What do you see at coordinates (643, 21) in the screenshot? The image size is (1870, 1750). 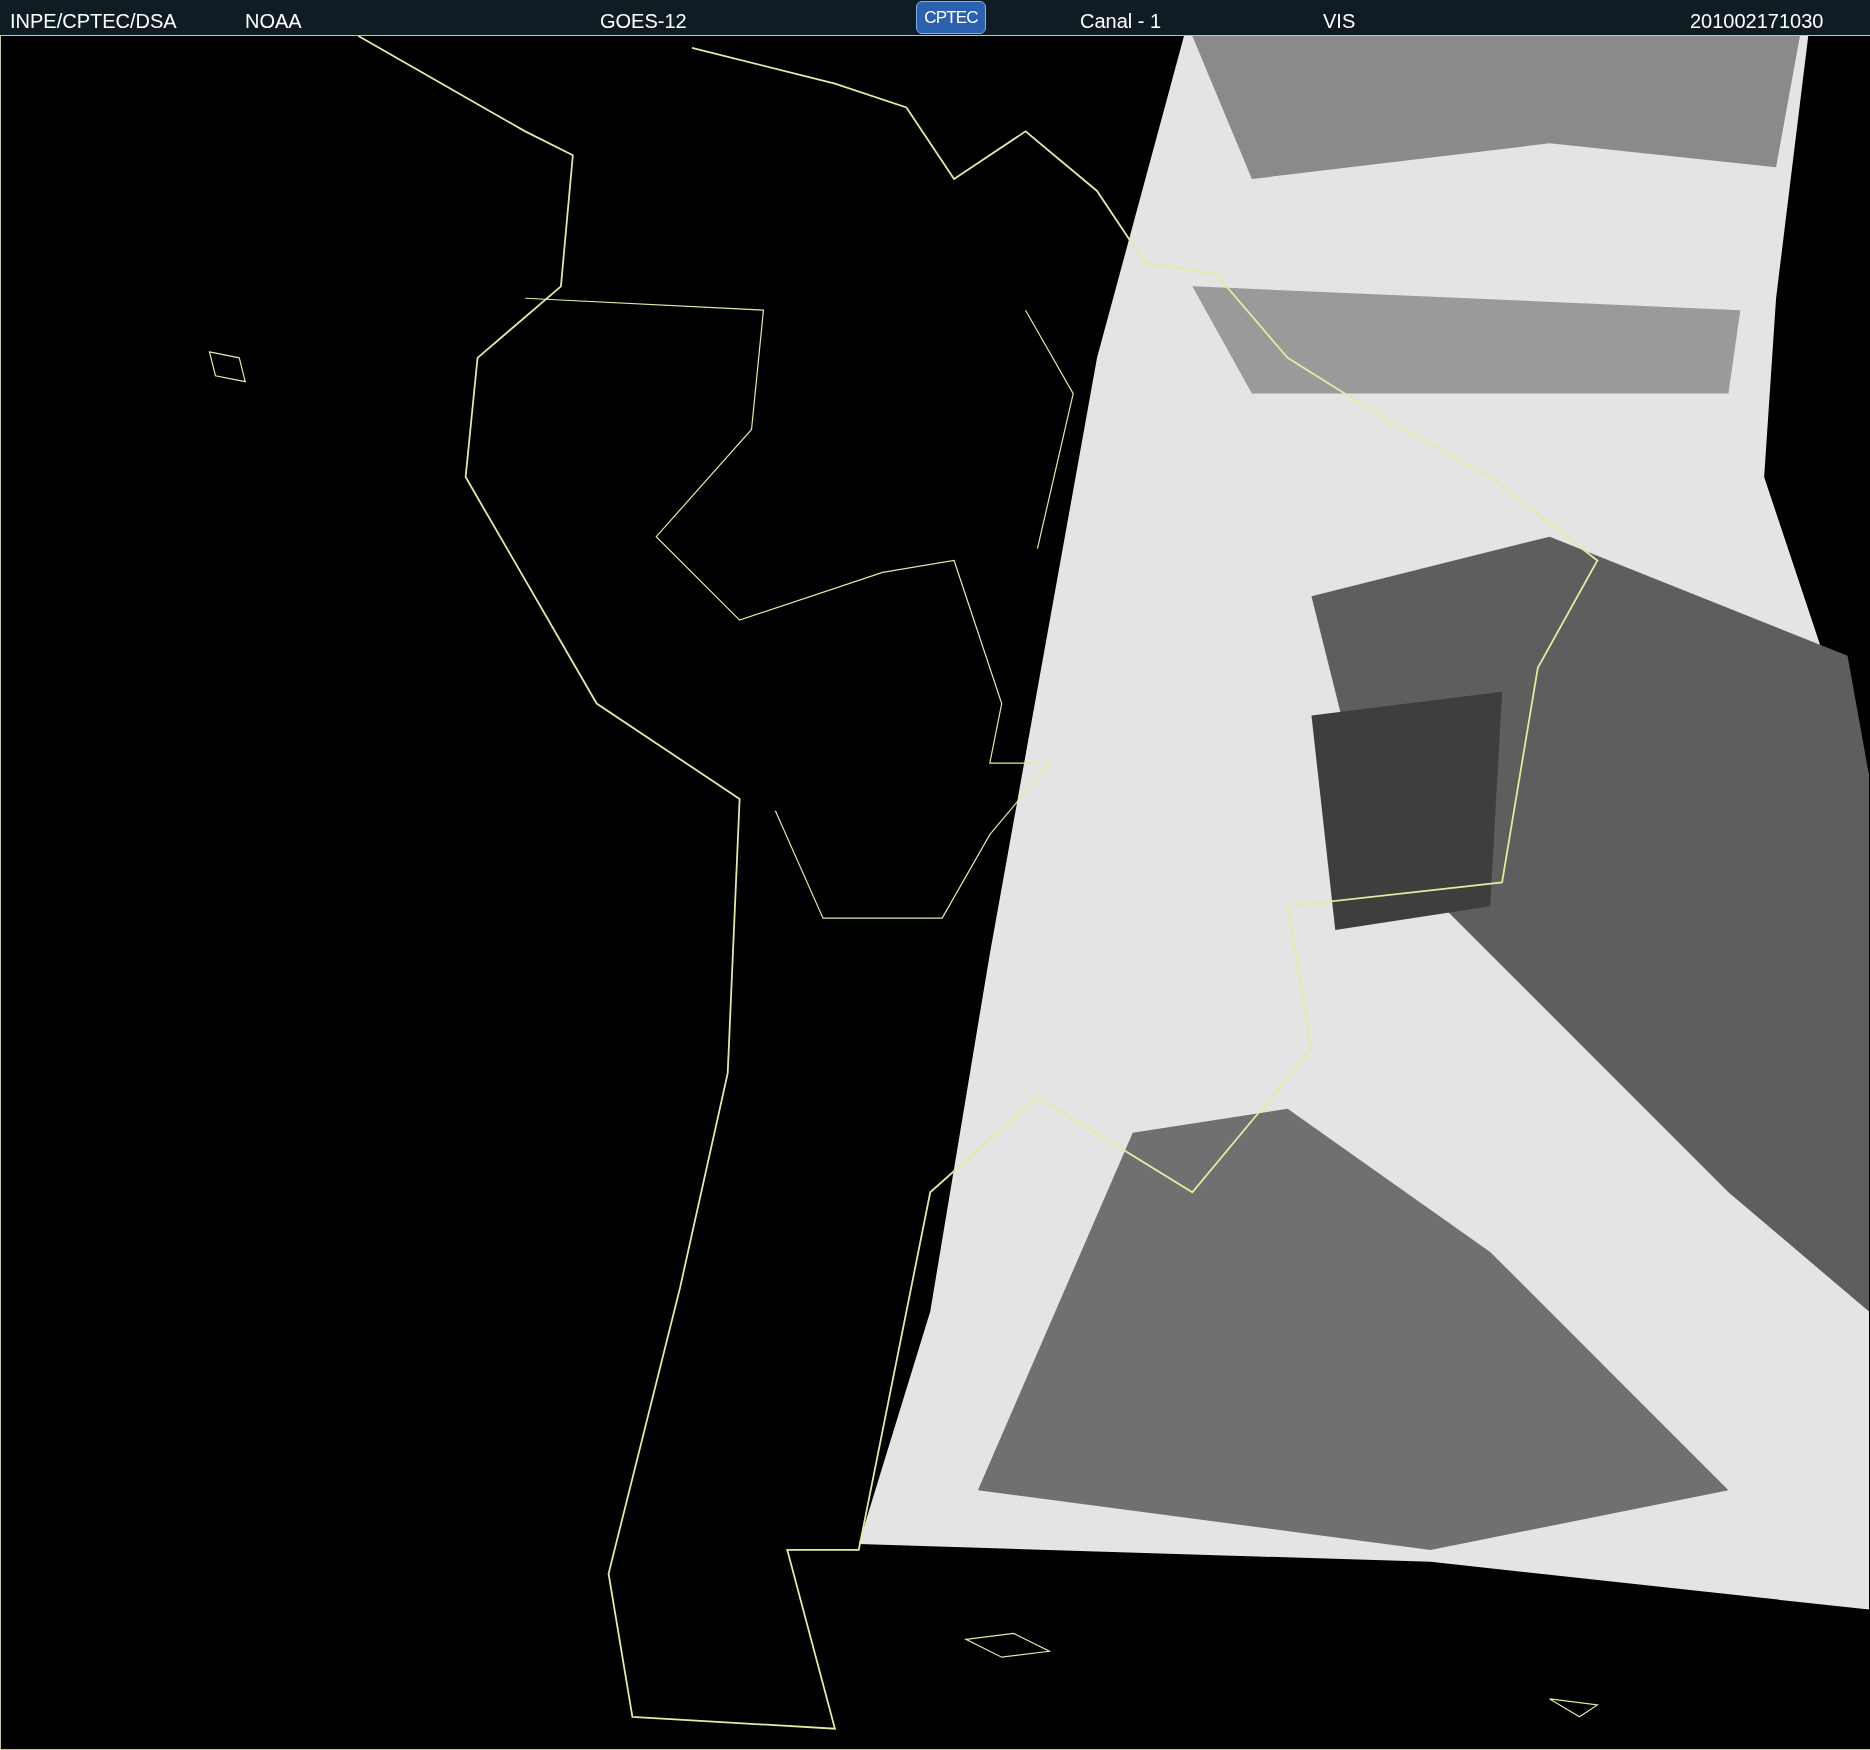 I see `satellite-label: GOES-12` at bounding box center [643, 21].